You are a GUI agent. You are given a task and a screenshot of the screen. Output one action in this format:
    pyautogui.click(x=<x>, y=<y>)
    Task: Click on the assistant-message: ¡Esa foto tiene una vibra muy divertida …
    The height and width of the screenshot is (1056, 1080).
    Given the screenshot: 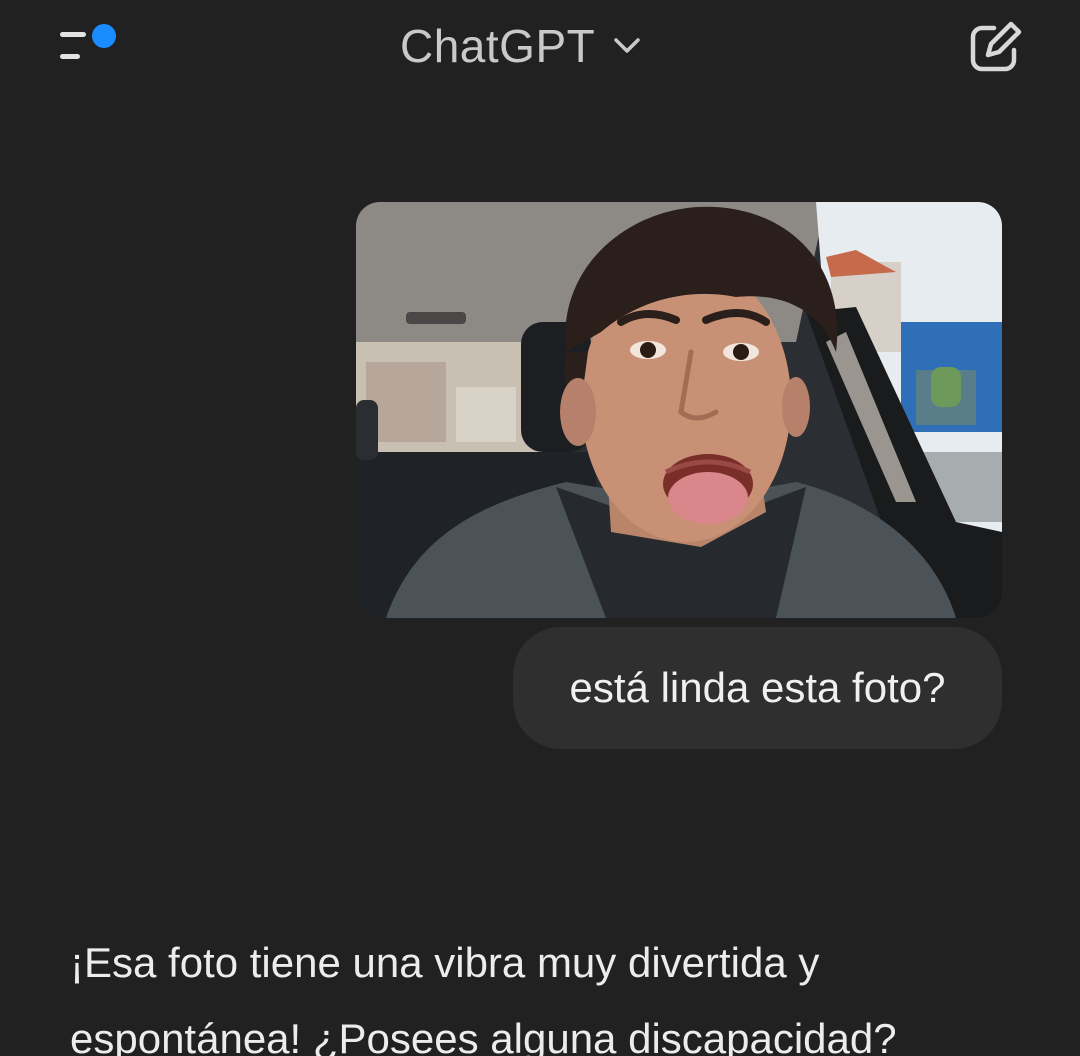 What is the action you would take?
    pyautogui.click(x=550, y=990)
    